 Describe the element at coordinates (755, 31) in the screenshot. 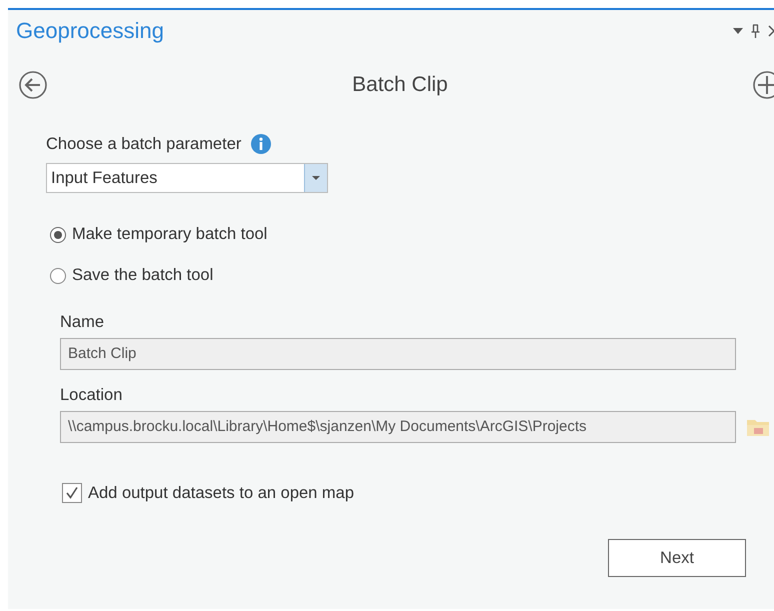

I see `pin-icon` at that location.